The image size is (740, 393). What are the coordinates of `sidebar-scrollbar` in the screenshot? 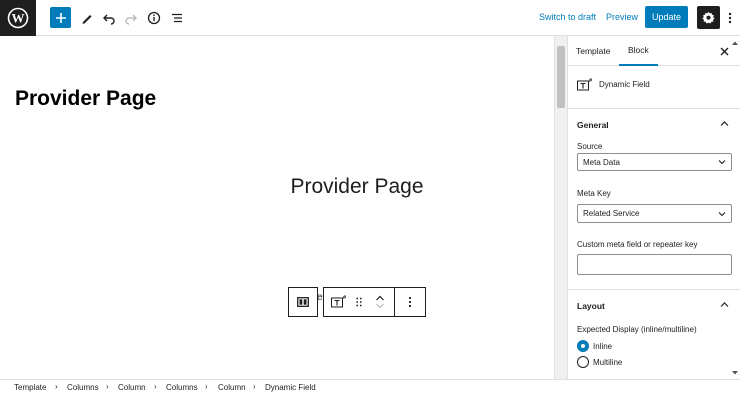 It's located at (735, 207).